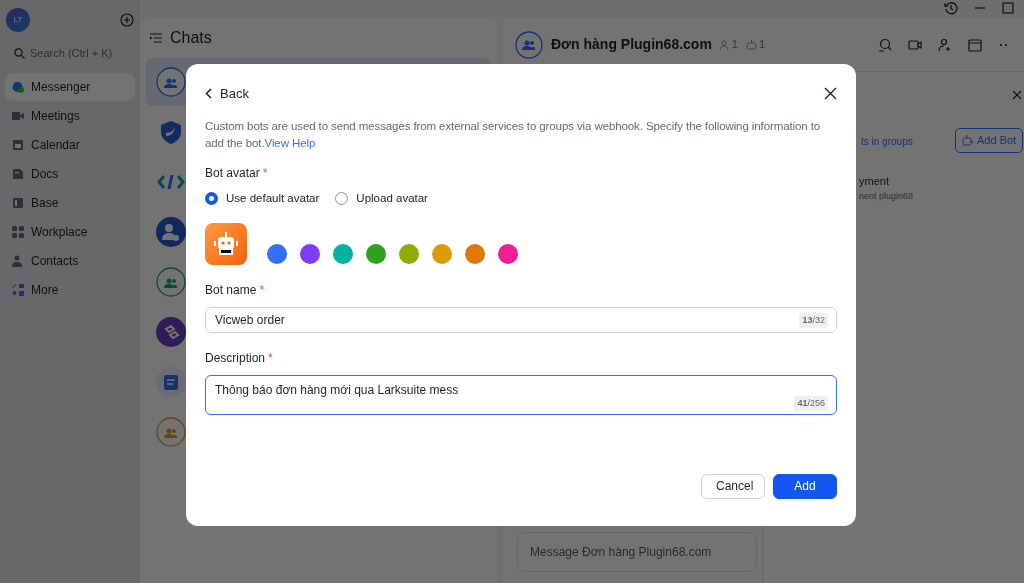  What do you see at coordinates (762, 45) in the screenshot?
I see `bot-count: 1` at bounding box center [762, 45].